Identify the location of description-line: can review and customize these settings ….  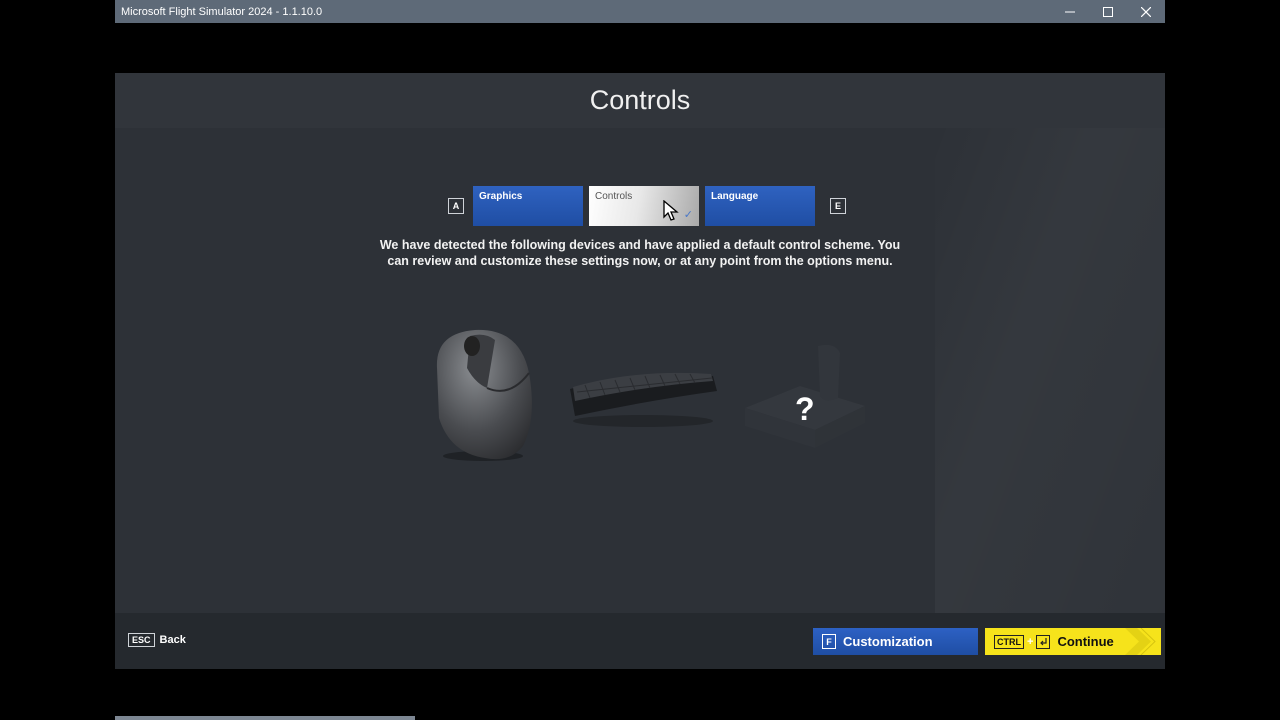
(640, 261).